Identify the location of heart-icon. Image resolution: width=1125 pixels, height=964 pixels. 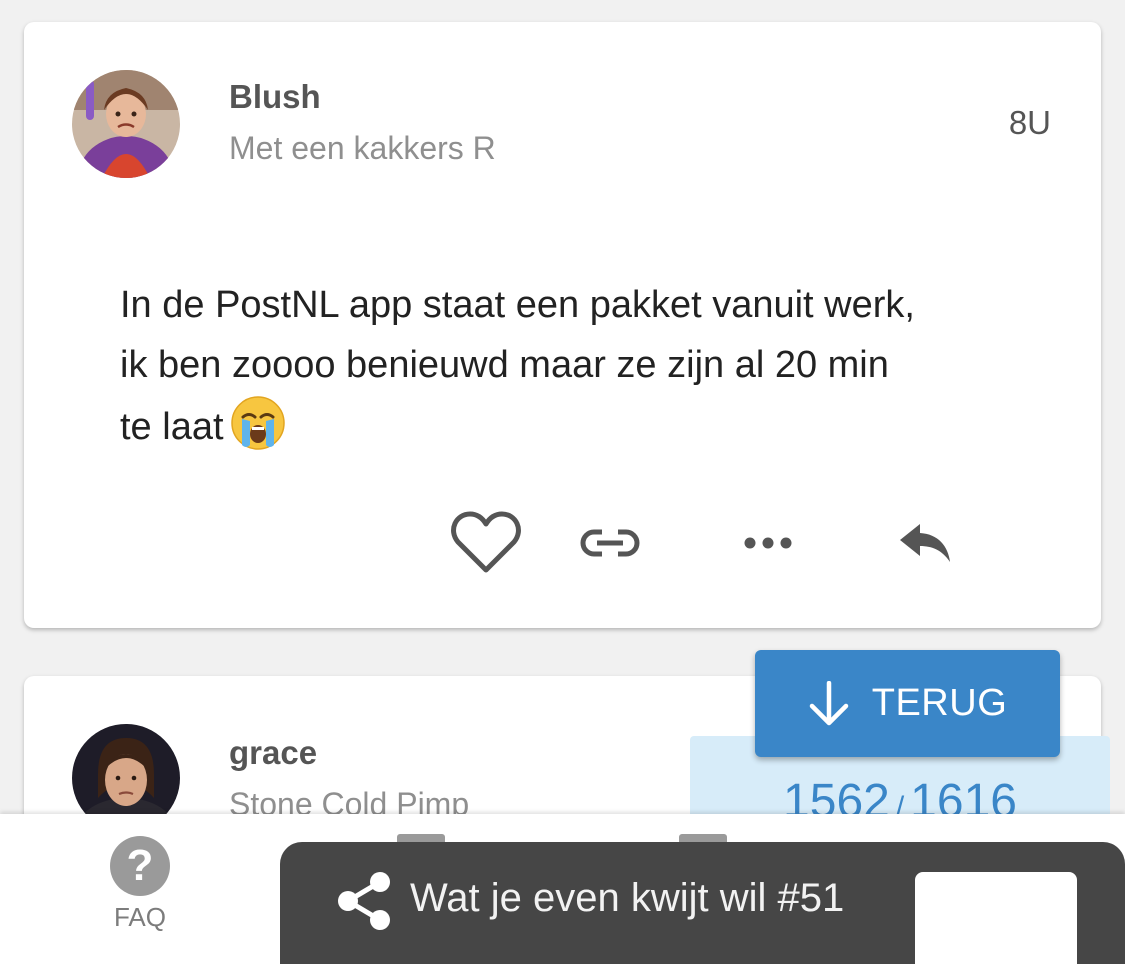
(486, 542).